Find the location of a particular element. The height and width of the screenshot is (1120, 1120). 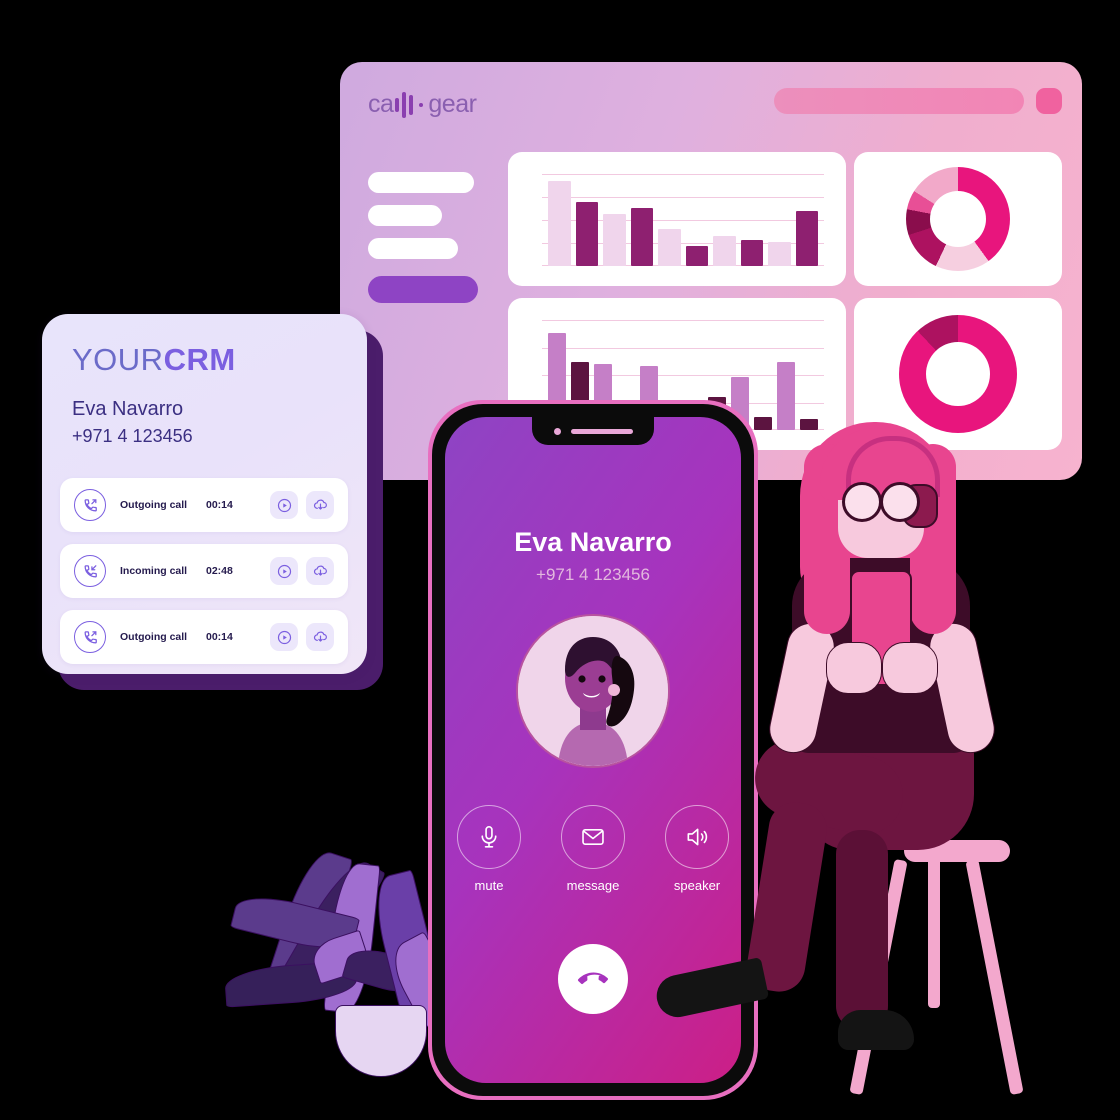

agent-shin-back is located at coordinates (862, 930).